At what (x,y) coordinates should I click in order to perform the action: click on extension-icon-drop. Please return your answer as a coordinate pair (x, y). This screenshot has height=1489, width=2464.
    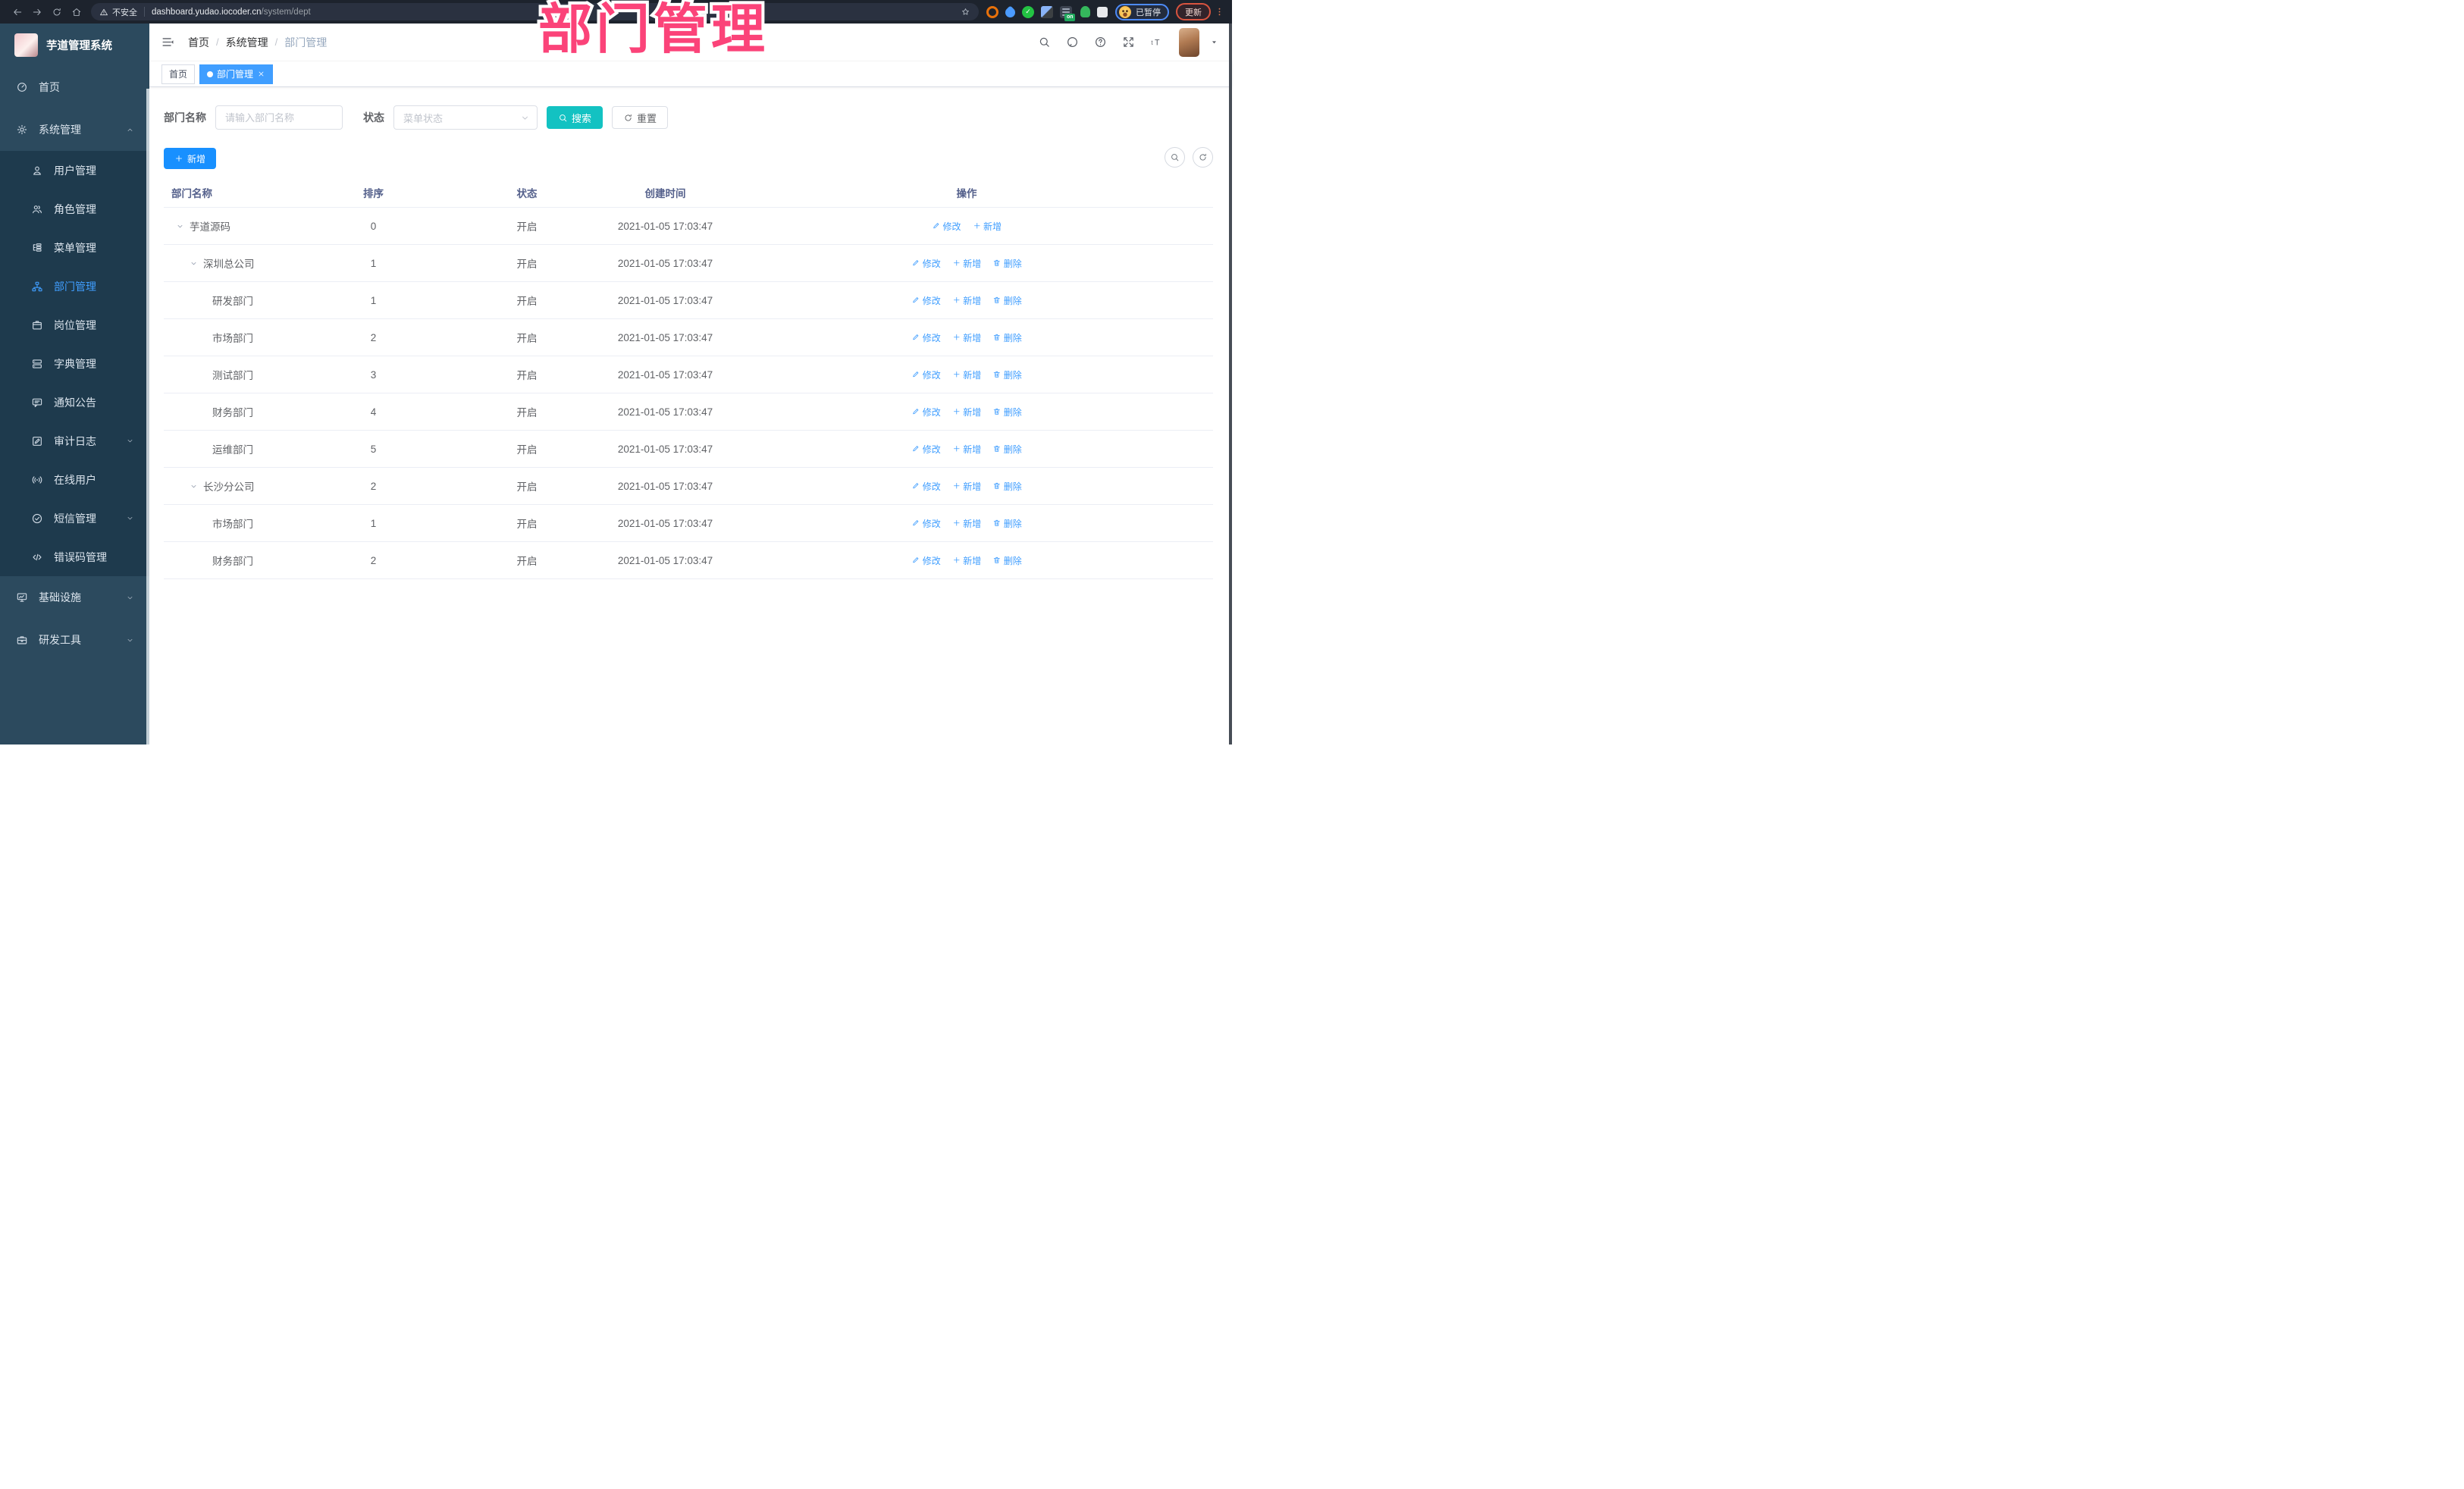
    Looking at the image, I should click on (1010, 13).